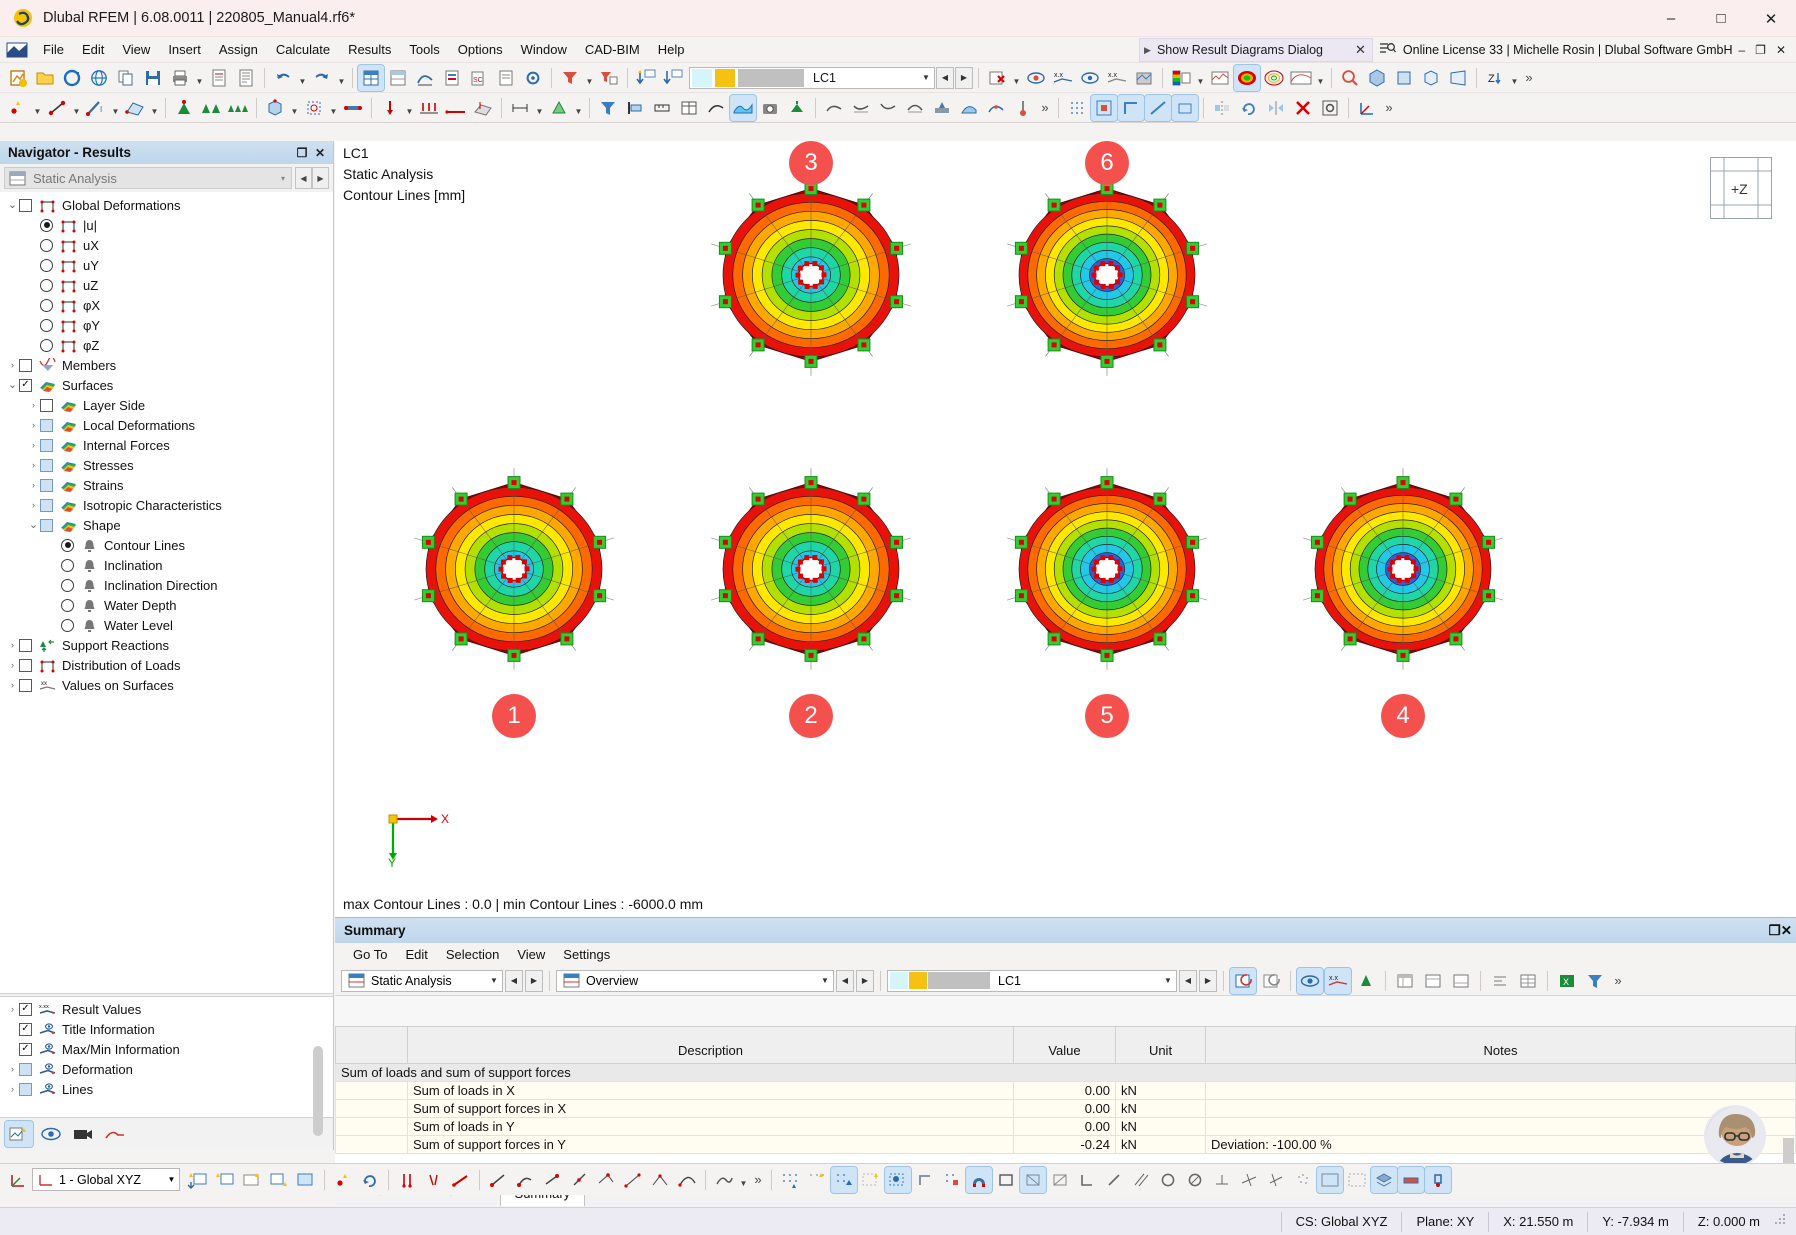 The image size is (1796, 1235). What do you see at coordinates (322, 78) in the screenshot?
I see `redo-icon` at bounding box center [322, 78].